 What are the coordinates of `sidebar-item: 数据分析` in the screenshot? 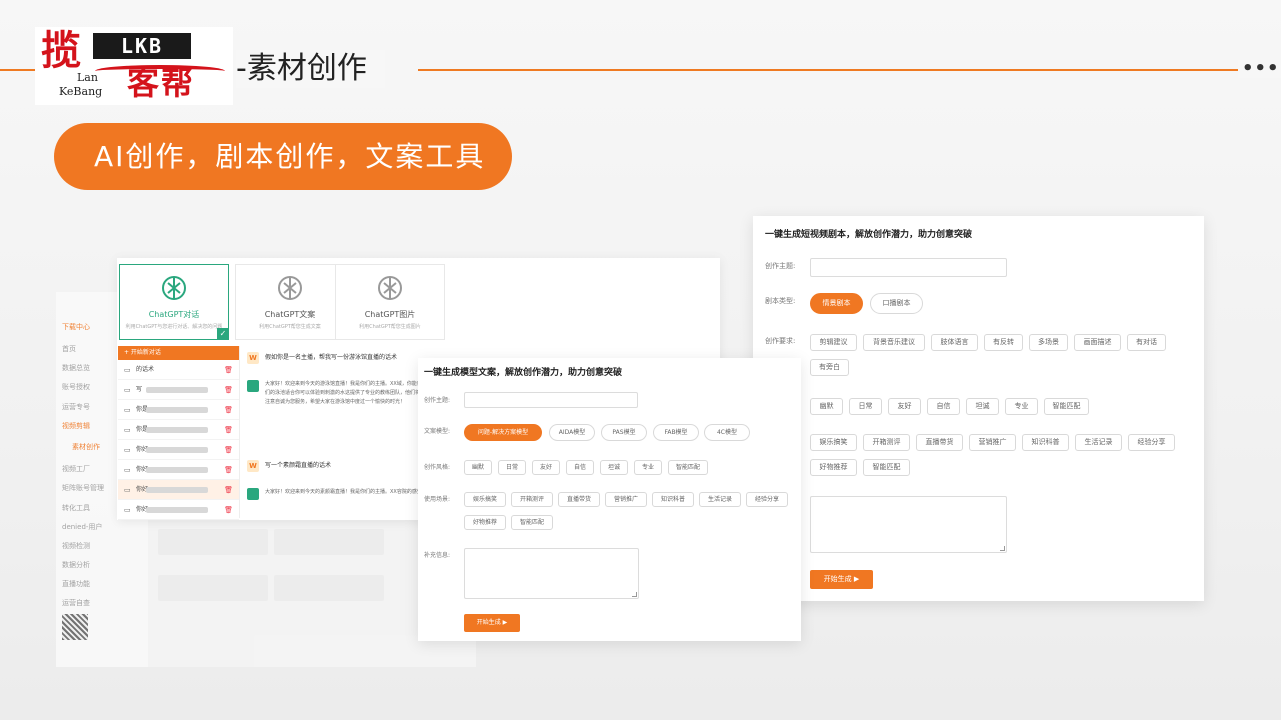 It's located at (76, 565).